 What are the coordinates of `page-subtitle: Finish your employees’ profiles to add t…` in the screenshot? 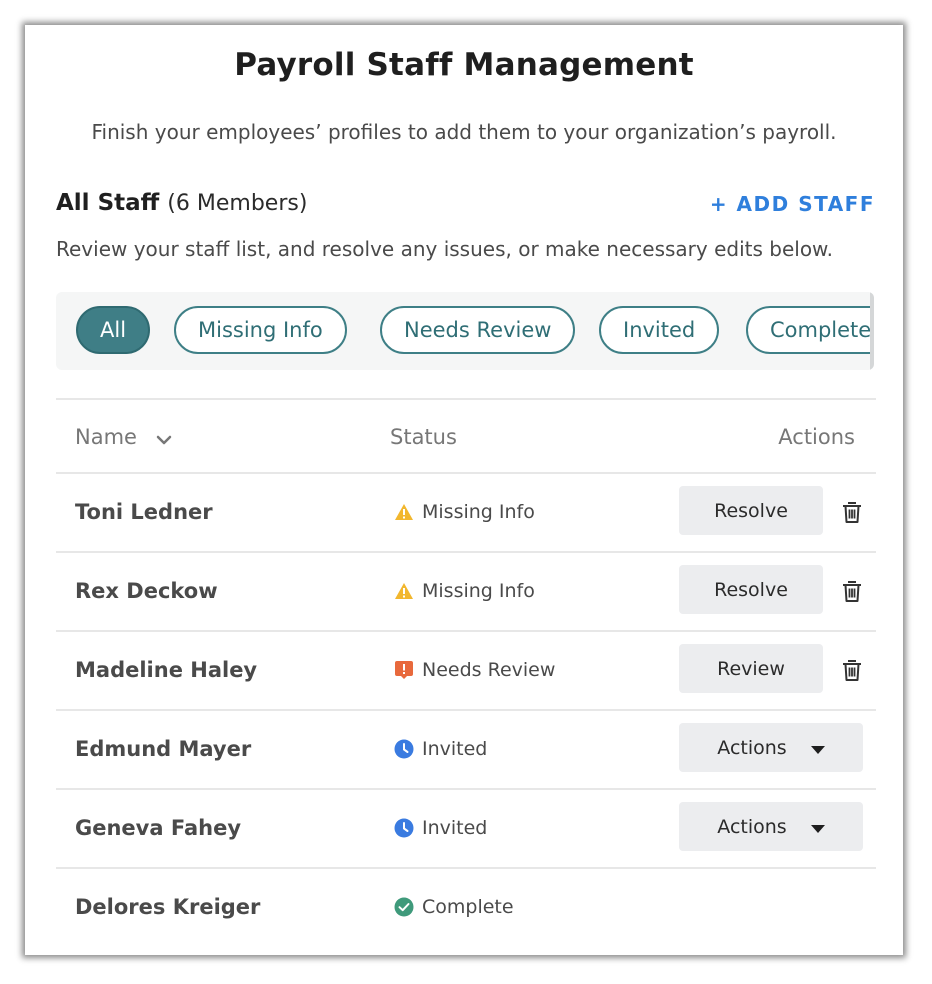 It's located at (464, 132).